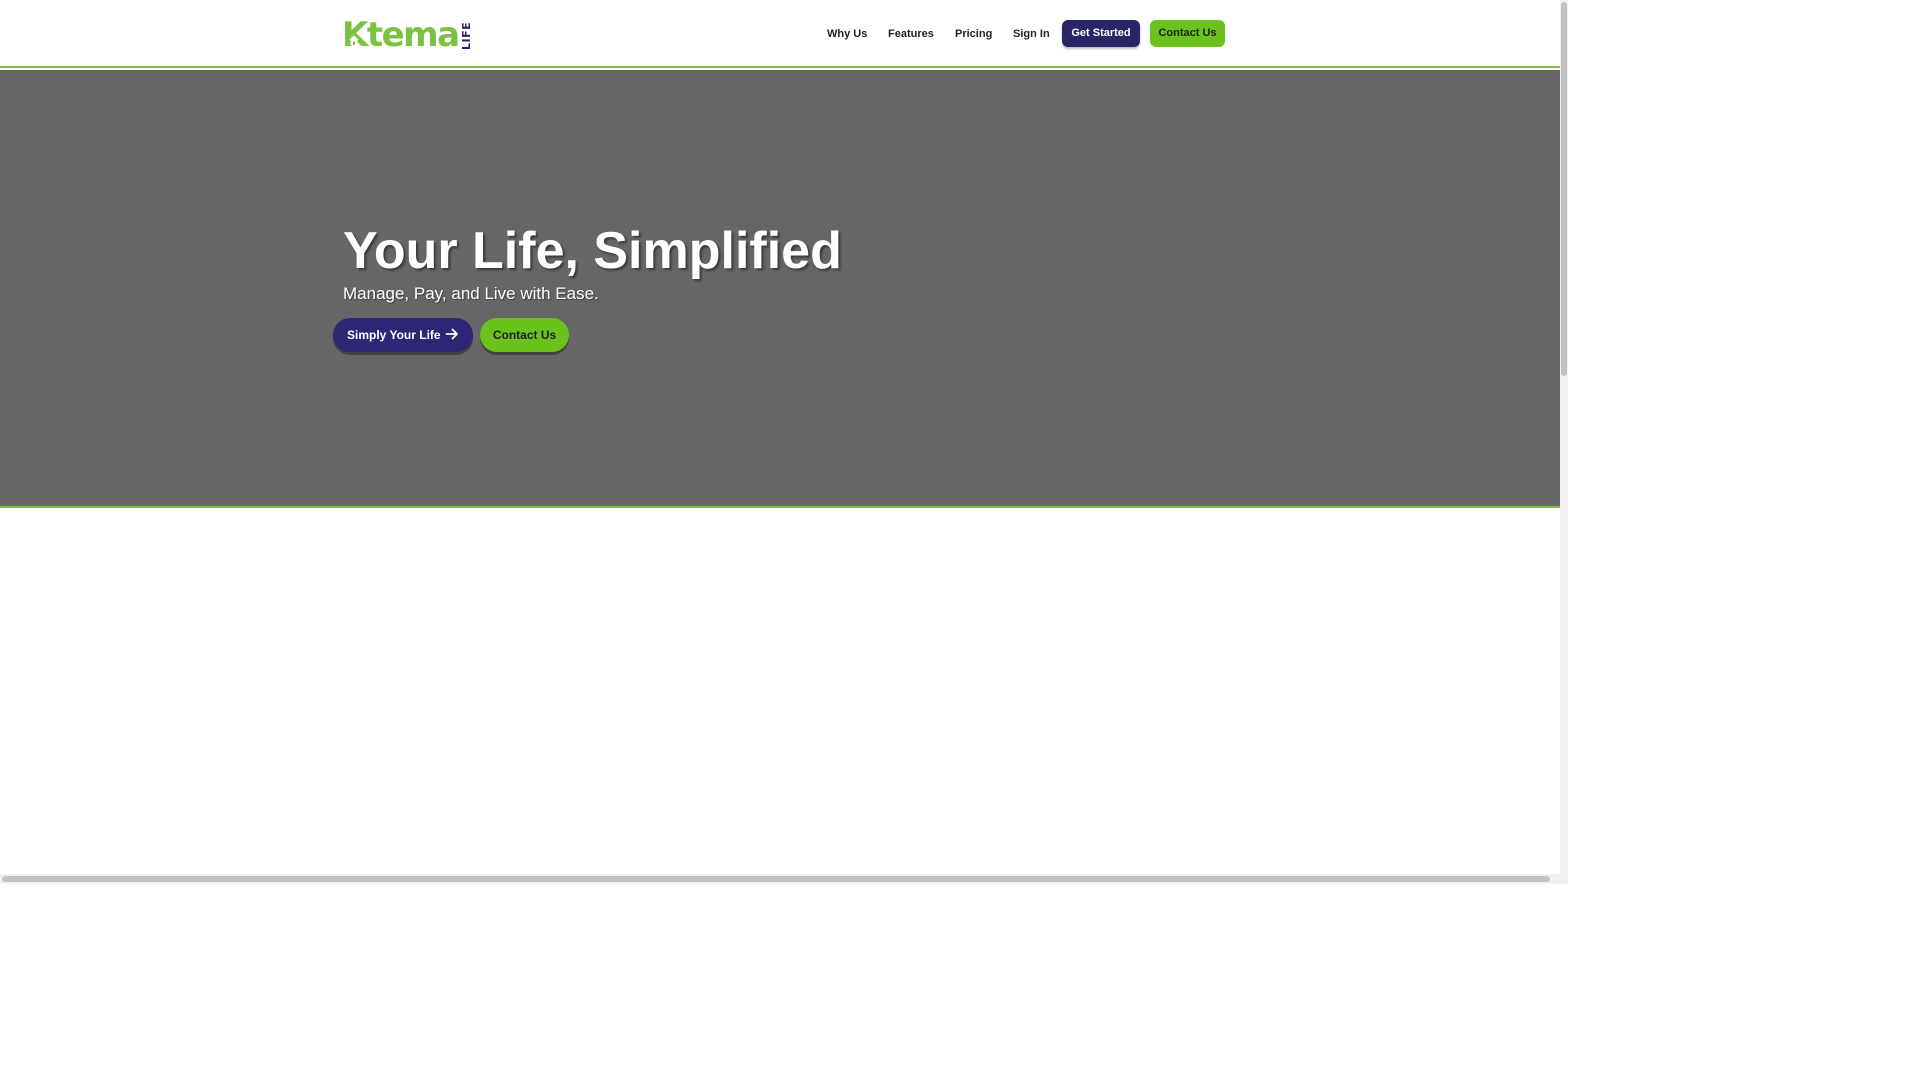  What do you see at coordinates (524, 335) in the screenshot?
I see `hero-contact-us-button: Contact Us` at bounding box center [524, 335].